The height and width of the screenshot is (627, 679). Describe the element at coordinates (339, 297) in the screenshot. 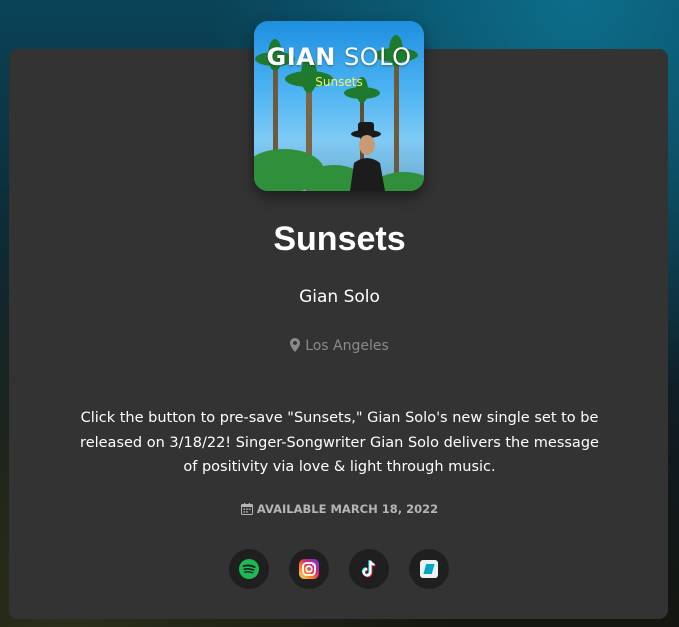

I see `artist-name: Gian Solo` at that location.